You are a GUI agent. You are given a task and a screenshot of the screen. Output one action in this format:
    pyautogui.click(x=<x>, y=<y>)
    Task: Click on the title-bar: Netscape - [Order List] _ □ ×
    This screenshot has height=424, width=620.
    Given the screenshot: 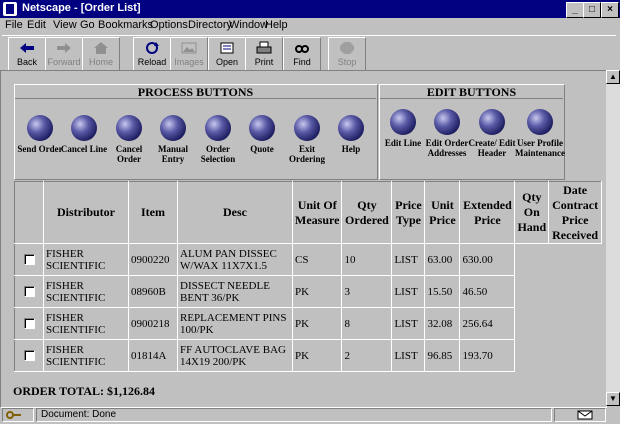 What is the action you would take?
    pyautogui.click(x=310, y=9)
    